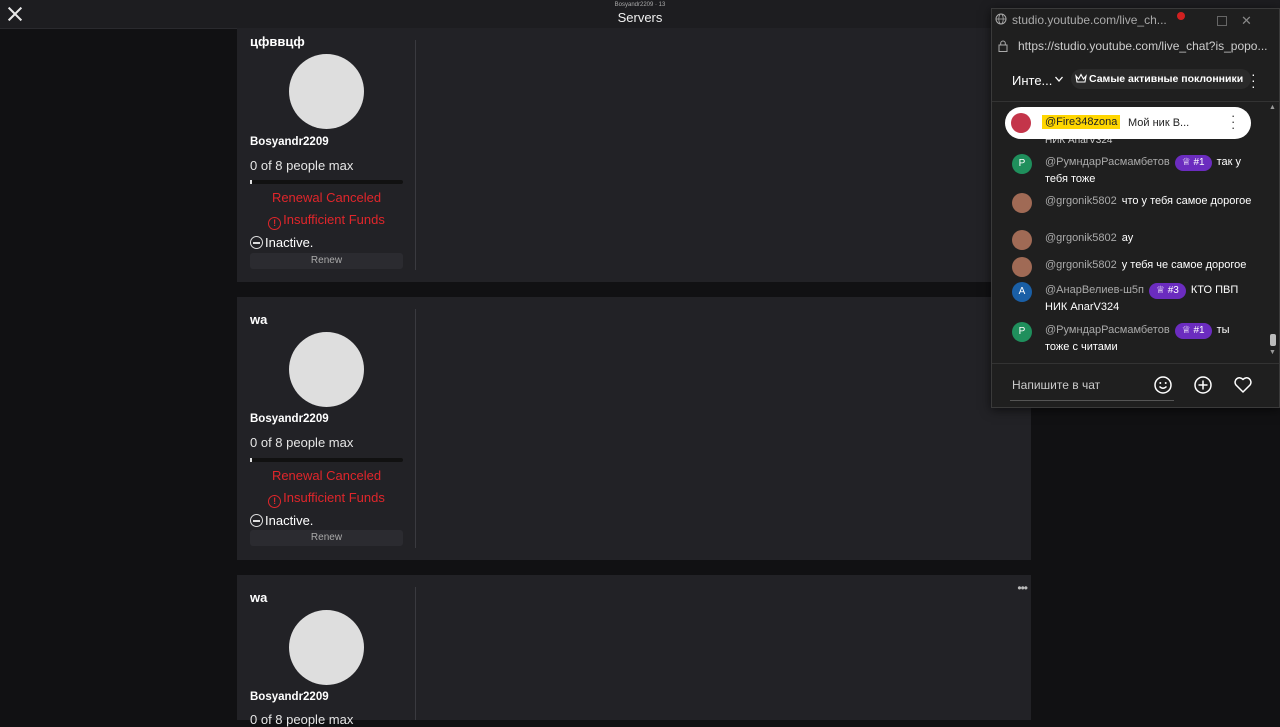  I want to click on chevron-down-icon, so click(1059, 79).